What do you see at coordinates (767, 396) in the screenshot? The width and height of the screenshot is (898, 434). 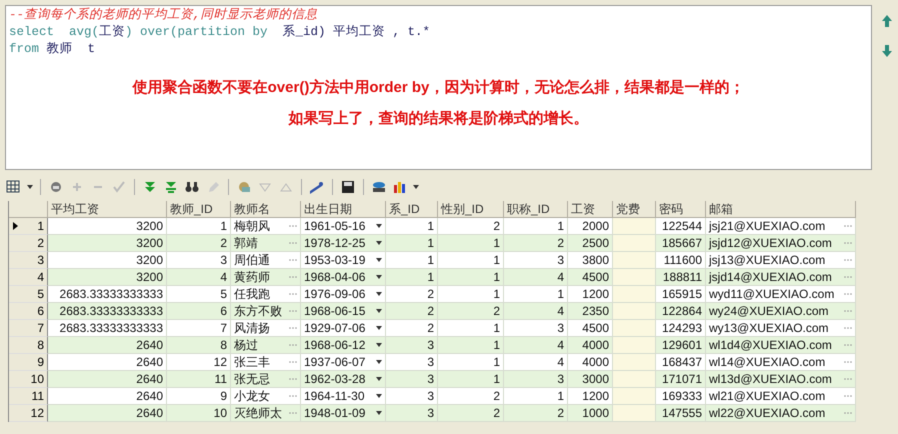 I see `cell-text: wl21@XUEXIAO.com` at bounding box center [767, 396].